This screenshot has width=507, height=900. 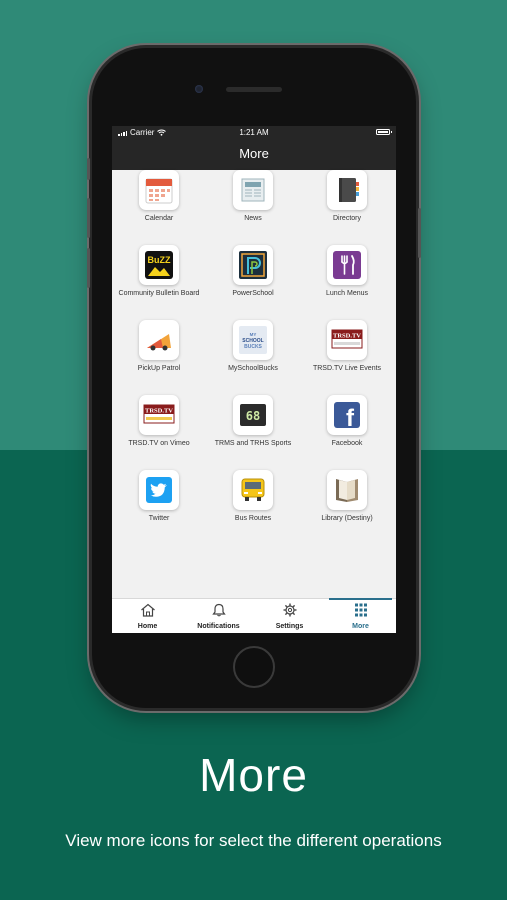 I want to click on buzz-text: BuZZ, so click(x=159, y=260).